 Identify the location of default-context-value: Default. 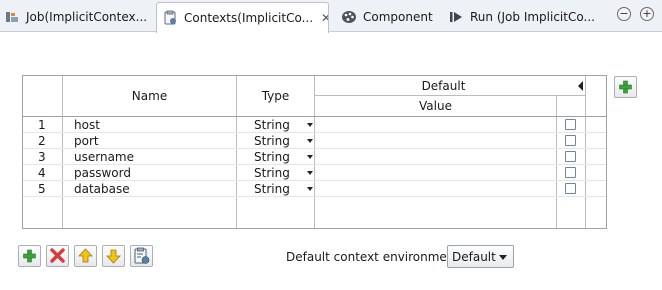
(474, 257).